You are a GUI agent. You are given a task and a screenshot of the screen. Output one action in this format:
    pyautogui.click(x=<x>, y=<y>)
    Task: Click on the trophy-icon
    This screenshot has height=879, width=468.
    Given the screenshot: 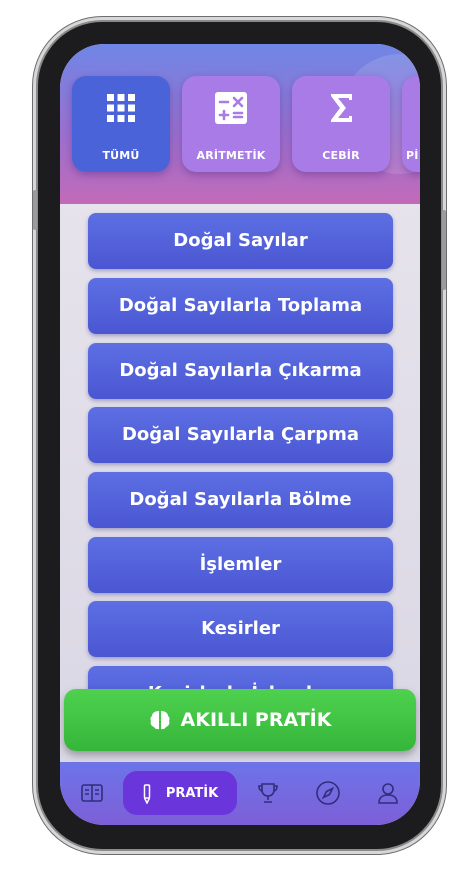 What is the action you would take?
    pyautogui.click(x=268, y=793)
    